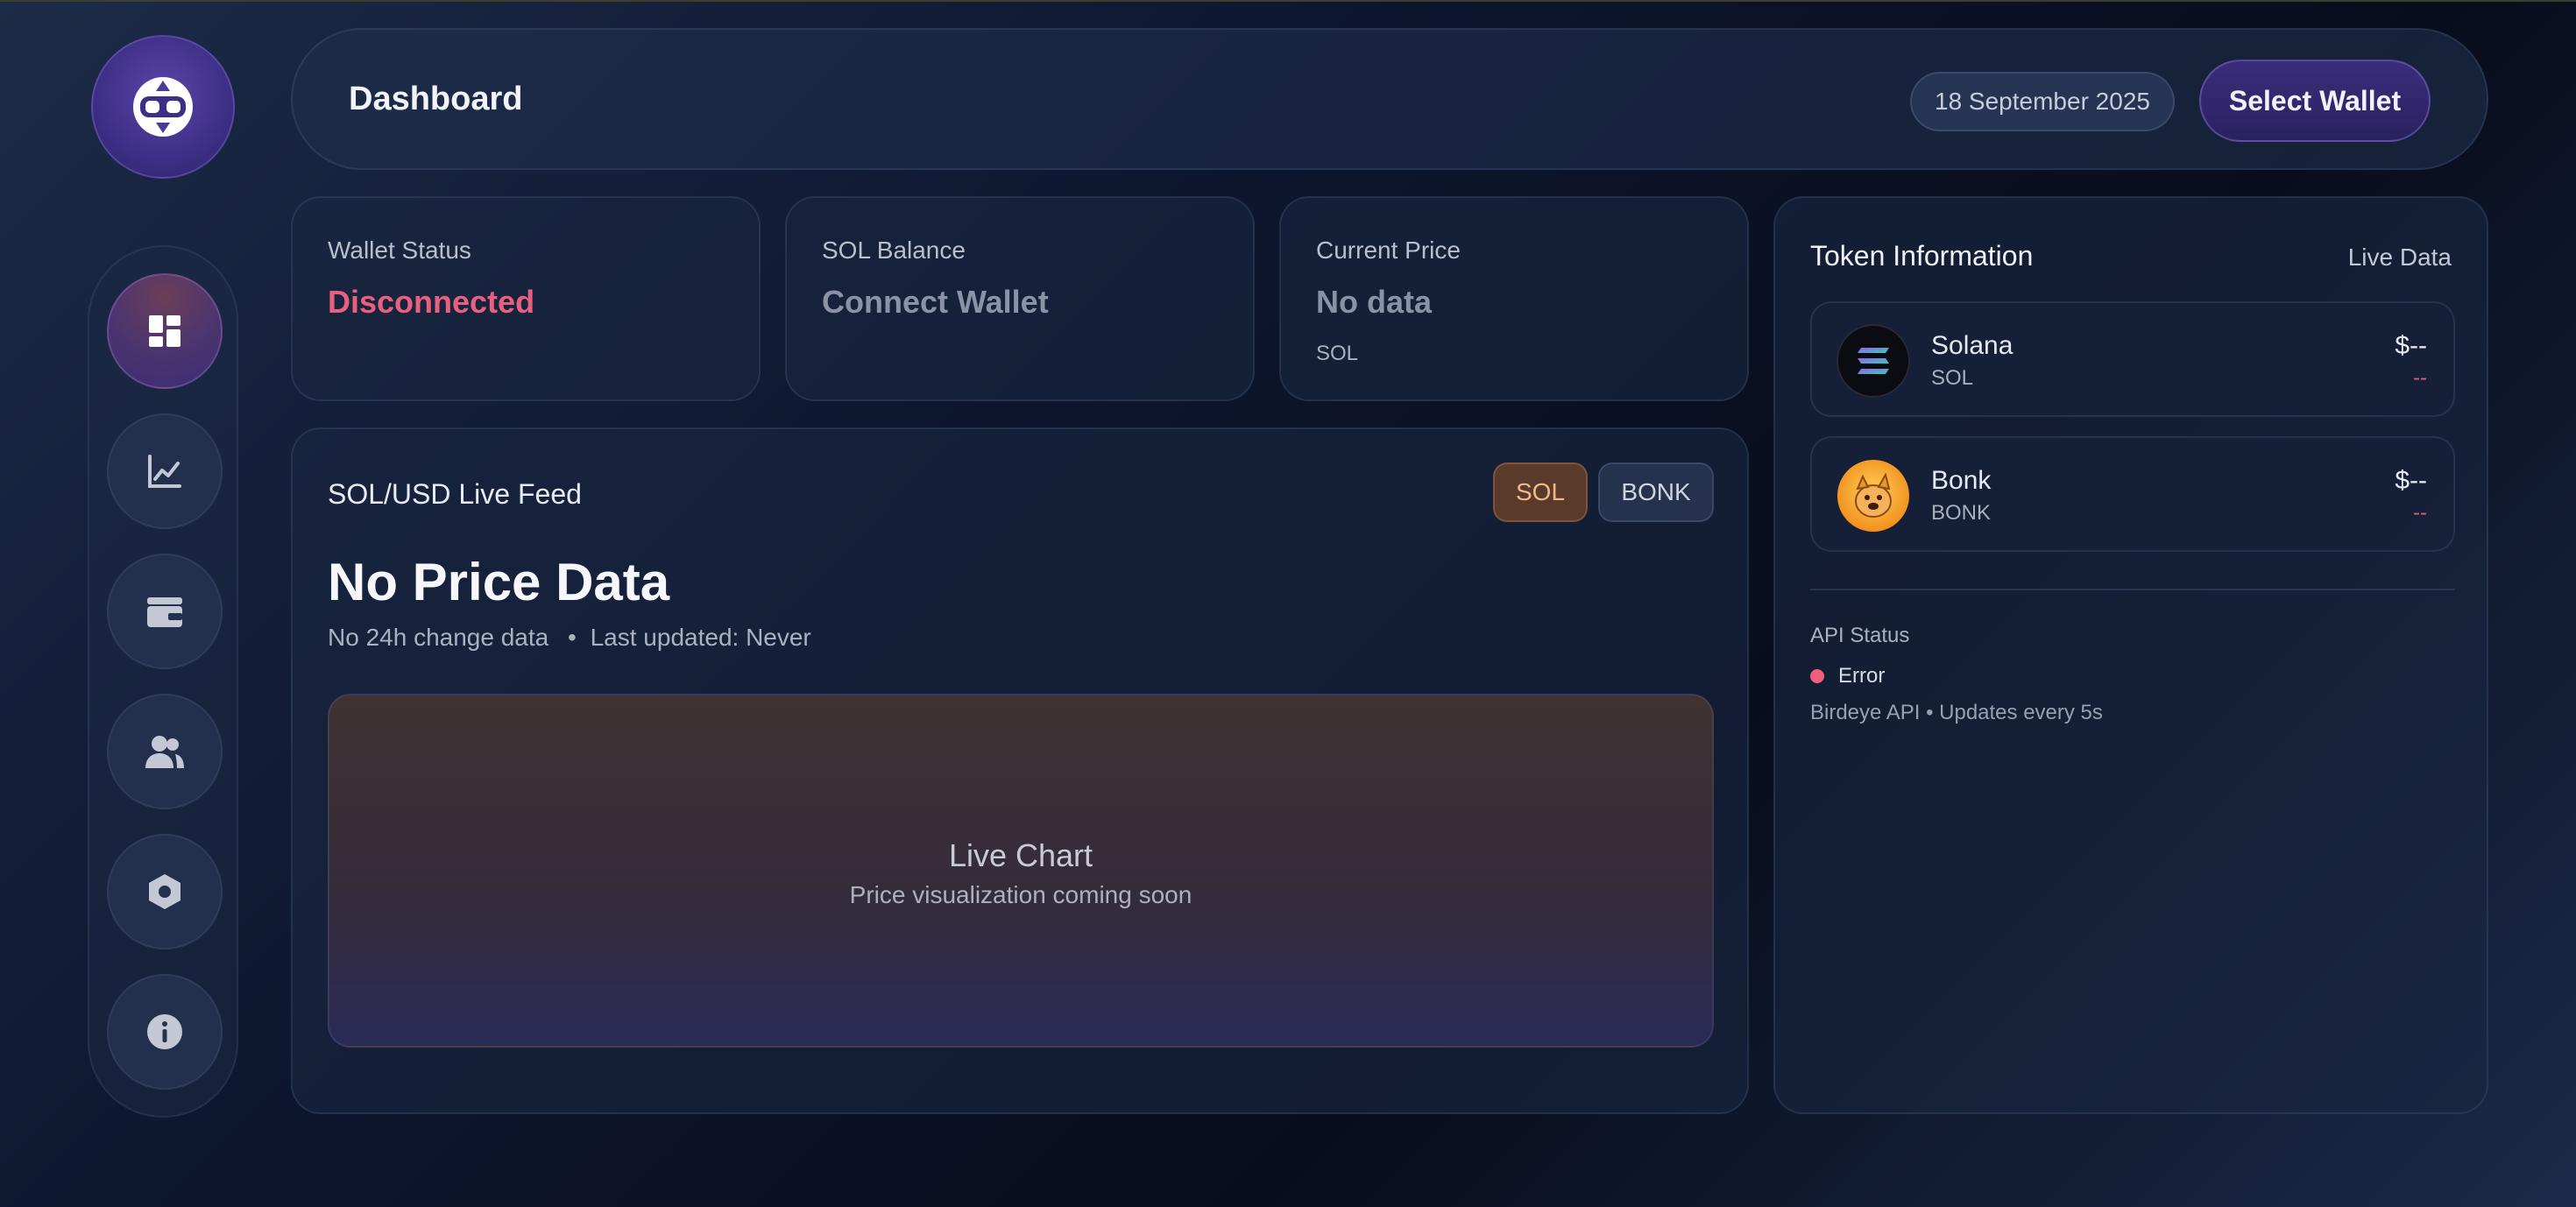 Image resolution: width=2576 pixels, height=1207 pixels. I want to click on robot-logo-icon, so click(163, 107).